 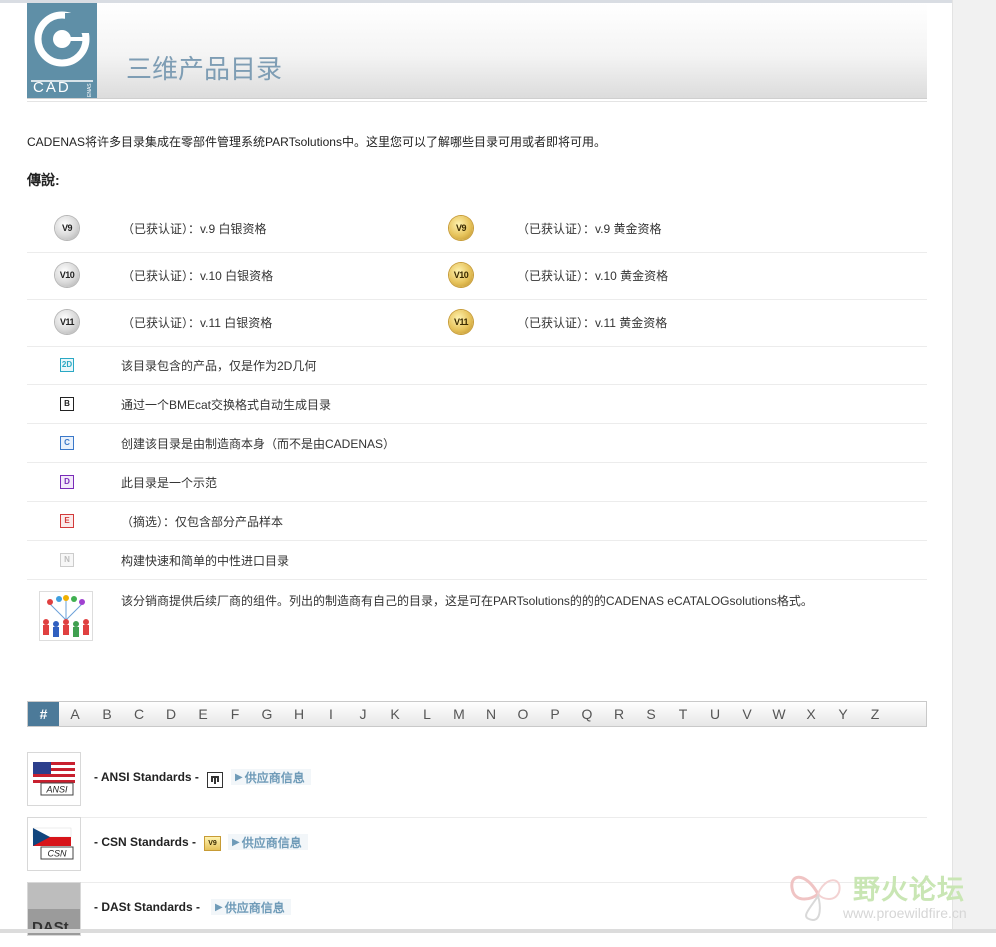 What do you see at coordinates (67, 365) in the screenshot?
I see `2d-badge-icon: 2D` at bounding box center [67, 365].